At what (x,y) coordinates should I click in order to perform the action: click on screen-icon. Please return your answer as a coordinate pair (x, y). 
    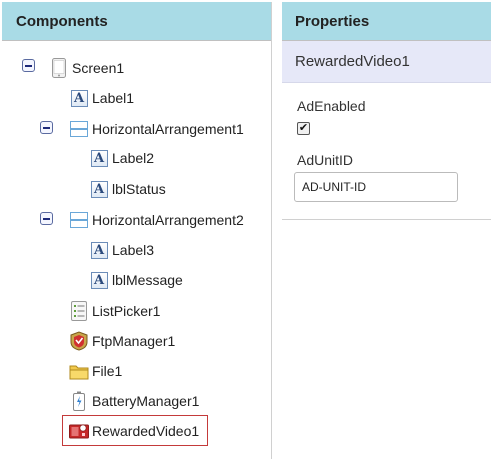
    Looking at the image, I should click on (59, 68).